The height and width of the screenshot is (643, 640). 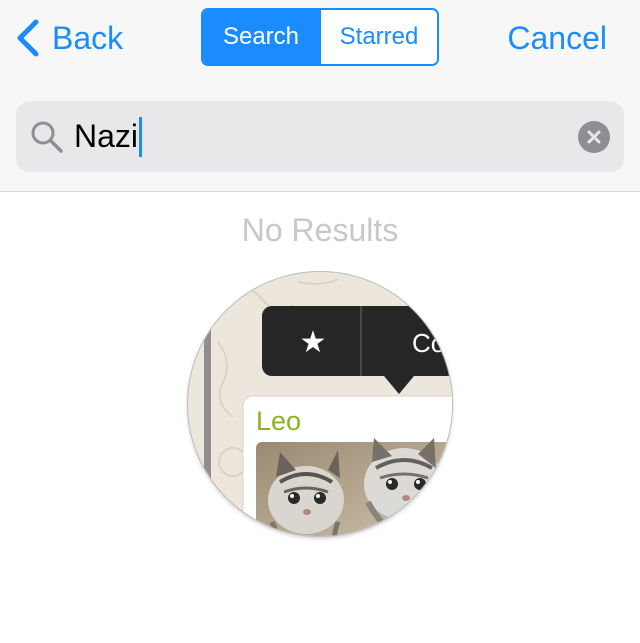 I want to click on kitten-photo, so click(x=354, y=487).